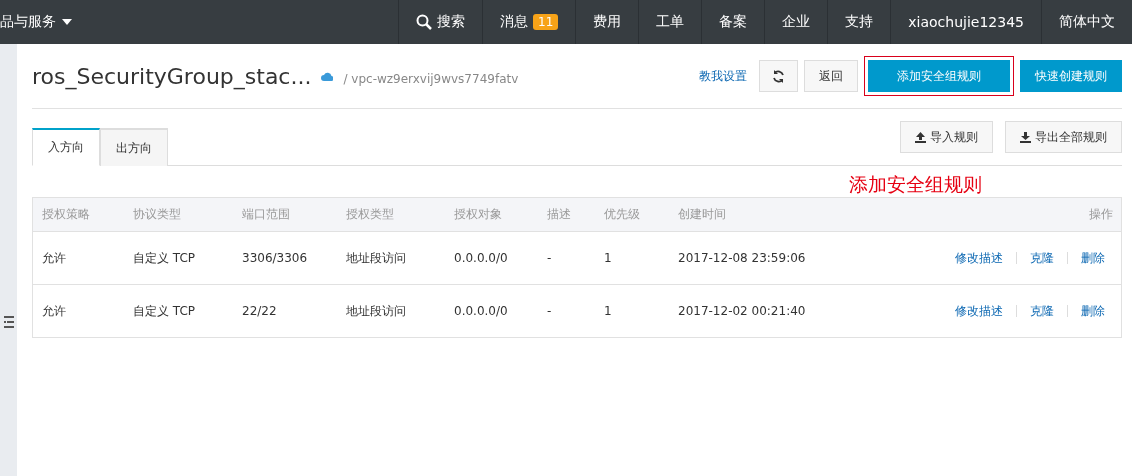  Describe the element at coordinates (831, 76) in the screenshot. I see `back-button: 返回` at that location.